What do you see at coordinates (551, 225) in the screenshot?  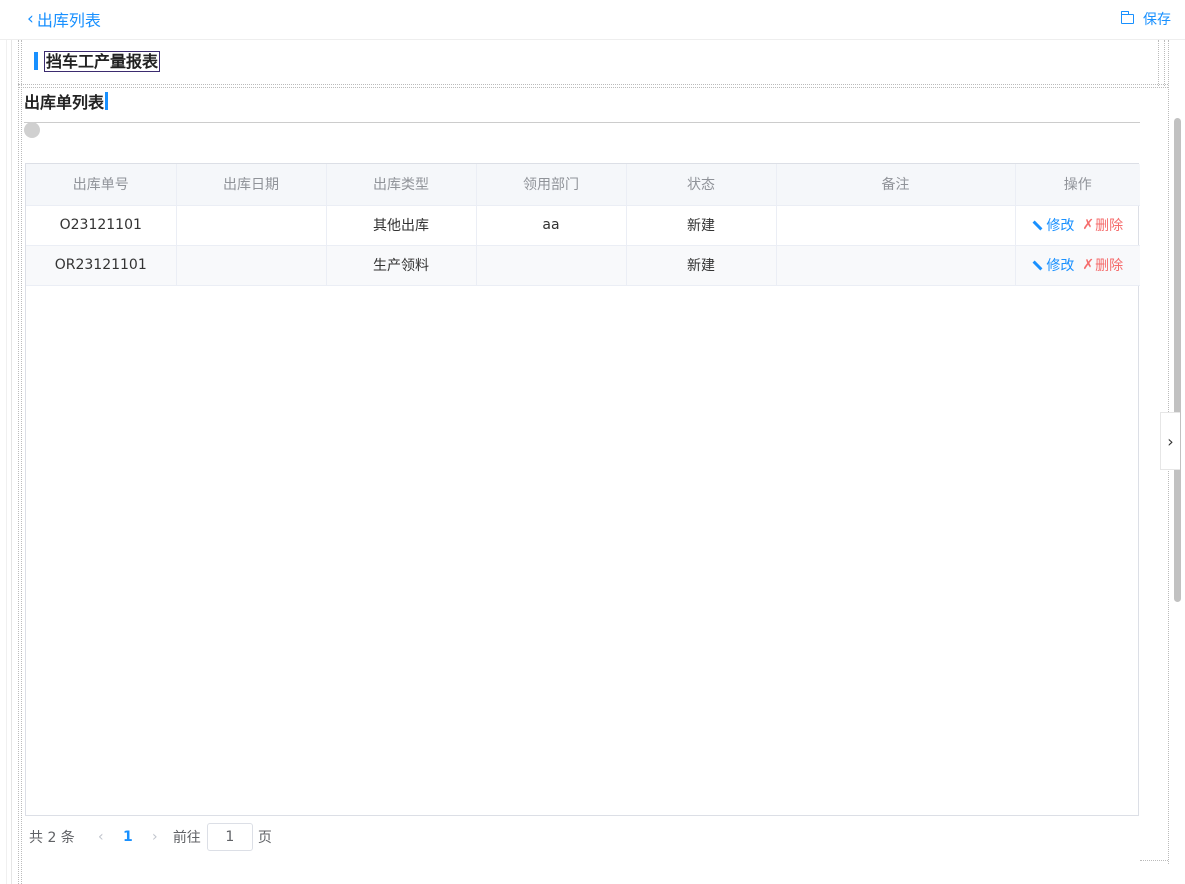 I see `cell-department: aa` at bounding box center [551, 225].